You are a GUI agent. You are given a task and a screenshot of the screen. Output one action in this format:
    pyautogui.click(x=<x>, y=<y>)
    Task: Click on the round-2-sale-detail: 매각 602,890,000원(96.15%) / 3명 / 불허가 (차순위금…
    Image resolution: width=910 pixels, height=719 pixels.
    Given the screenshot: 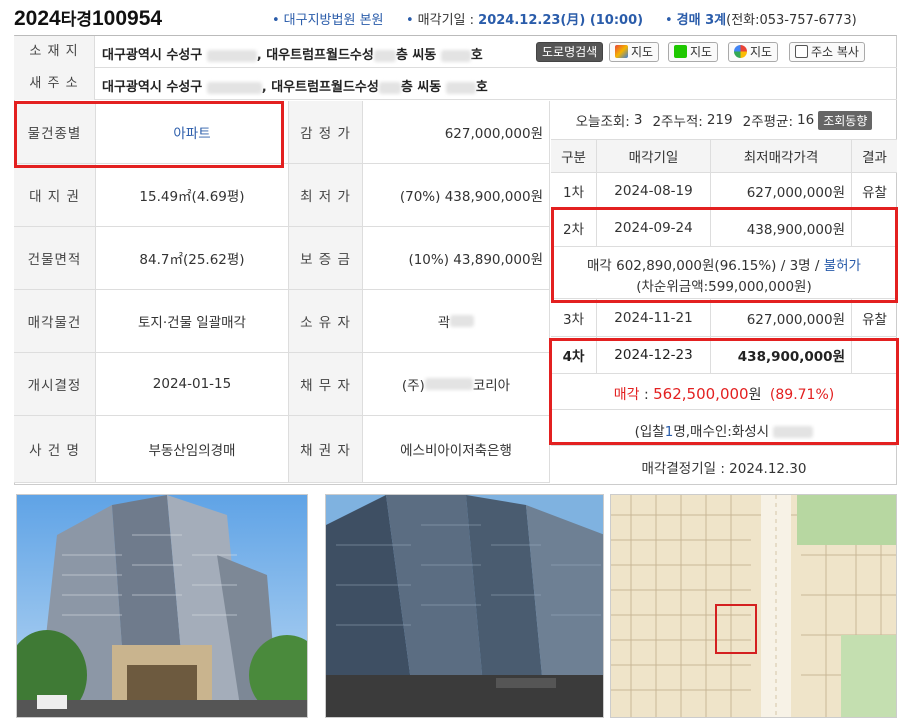 What is the action you would take?
    pyautogui.click(x=724, y=273)
    